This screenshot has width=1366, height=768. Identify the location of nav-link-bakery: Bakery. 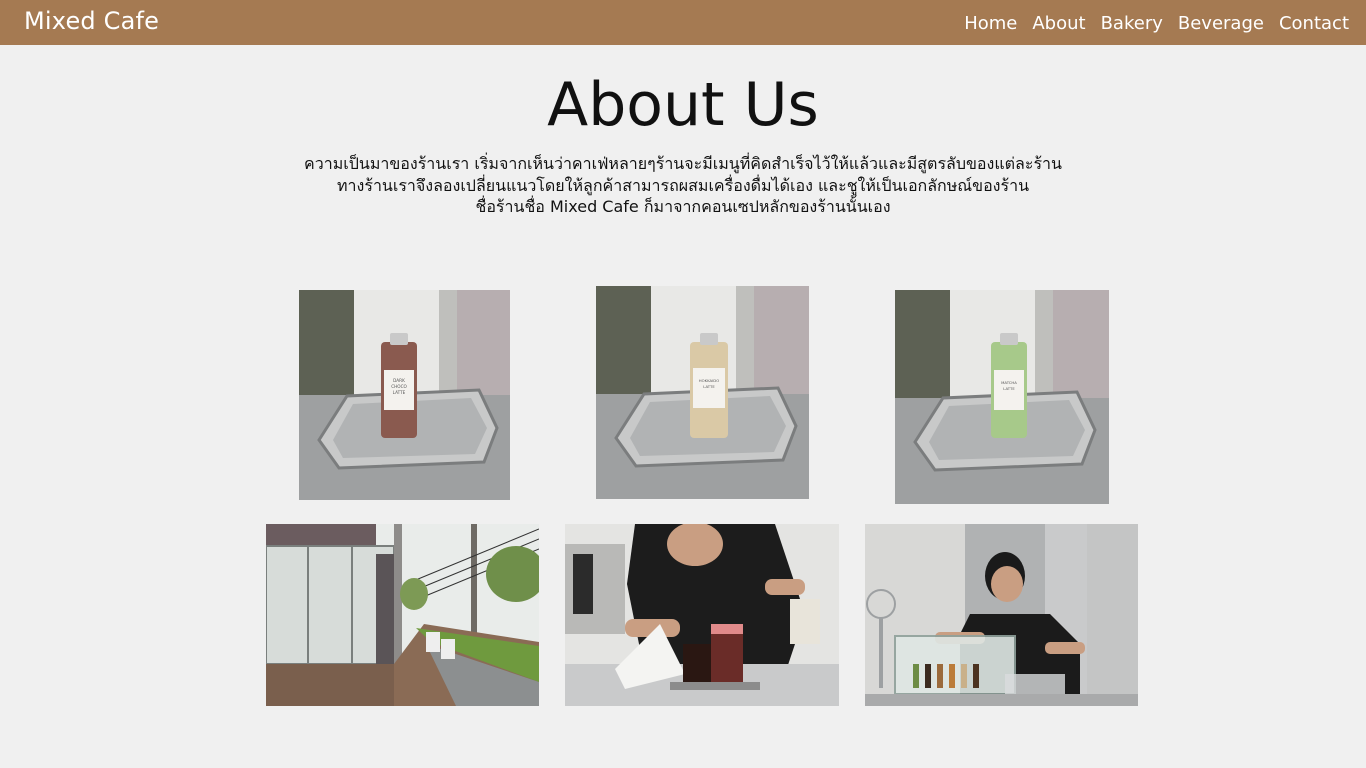
(1132, 23).